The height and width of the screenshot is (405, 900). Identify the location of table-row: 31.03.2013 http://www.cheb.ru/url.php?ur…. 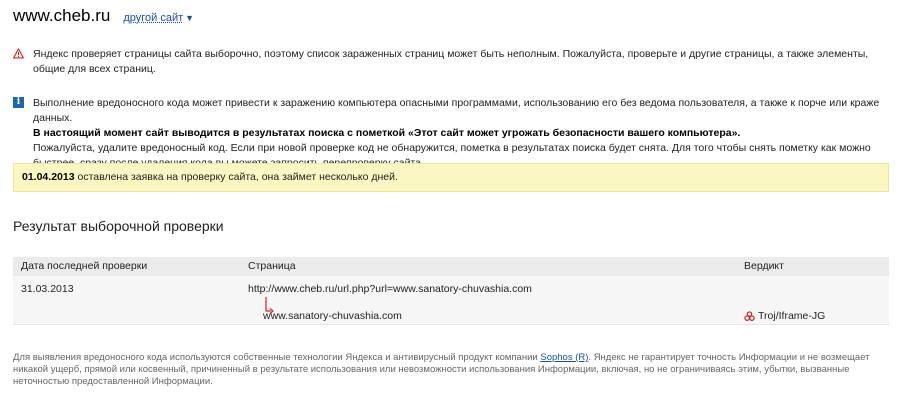
(451, 300).